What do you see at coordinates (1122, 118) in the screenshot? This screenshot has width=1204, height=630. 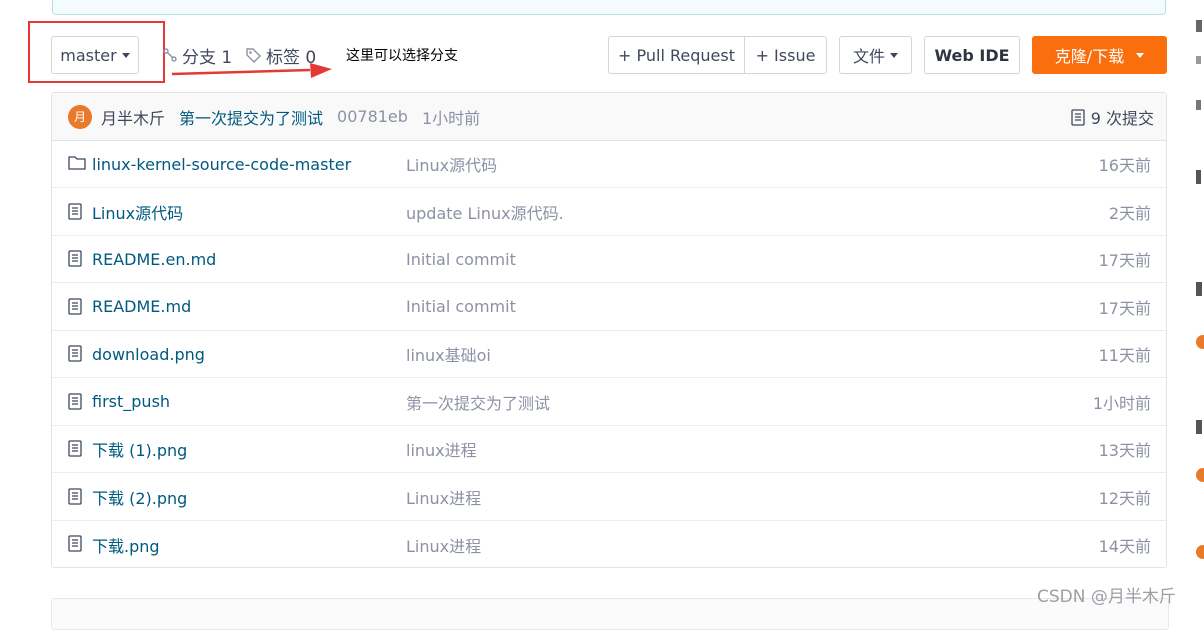 I see `commit-count-label: 9 次提交` at bounding box center [1122, 118].